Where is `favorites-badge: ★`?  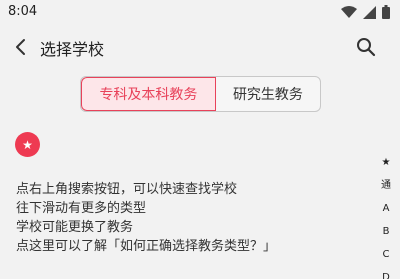 favorites-badge: ★ is located at coordinates (27, 144).